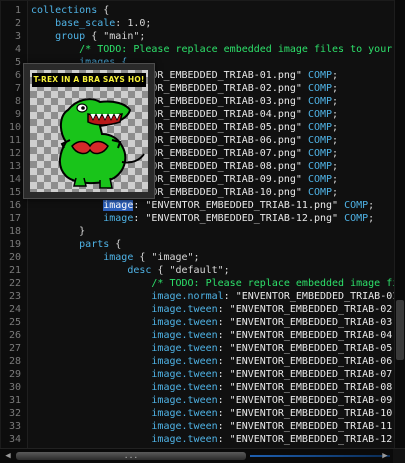 This screenshot has height=463, width=405. Describe the element at coordinates (399, 224) in the screenshot. I see `vertical-scrollbar` at that location.